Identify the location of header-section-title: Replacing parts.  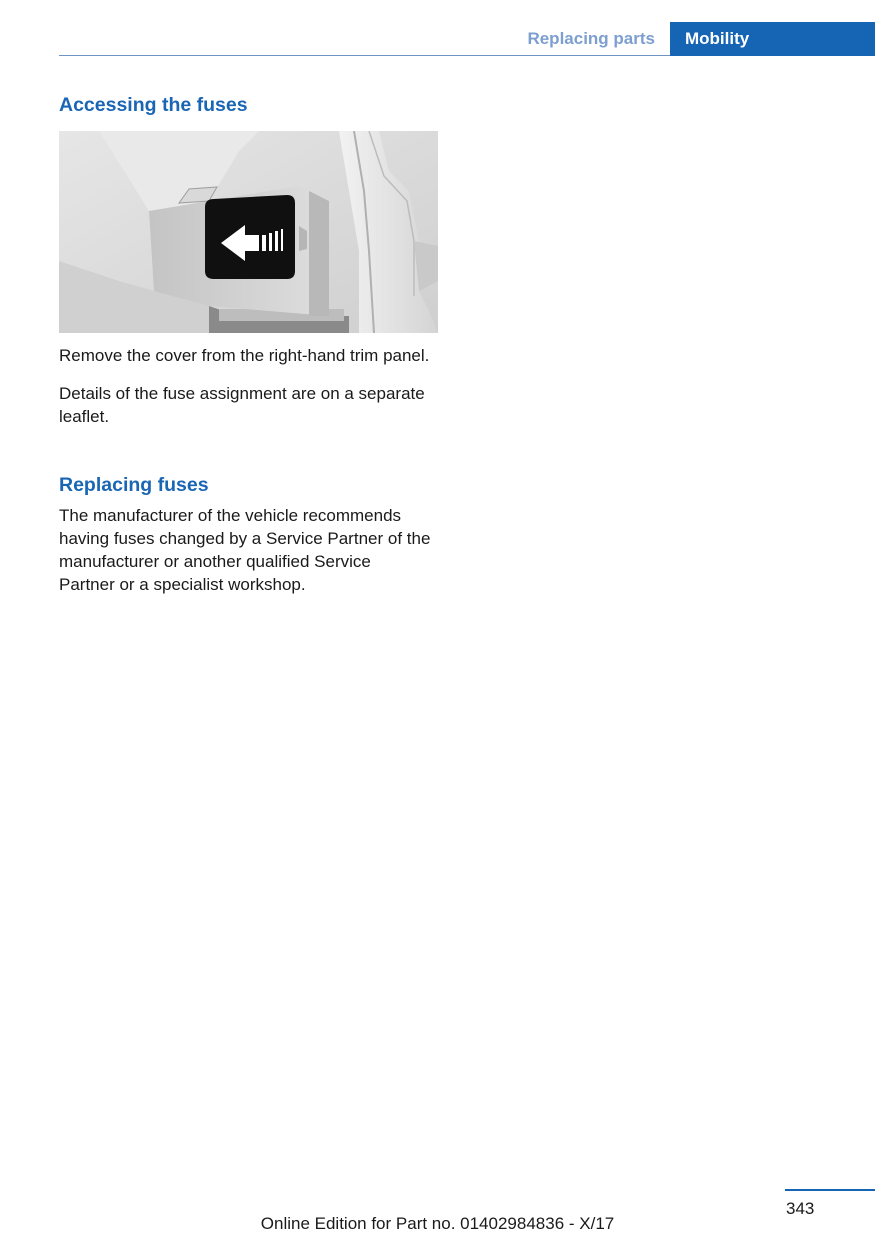
(591, 38).